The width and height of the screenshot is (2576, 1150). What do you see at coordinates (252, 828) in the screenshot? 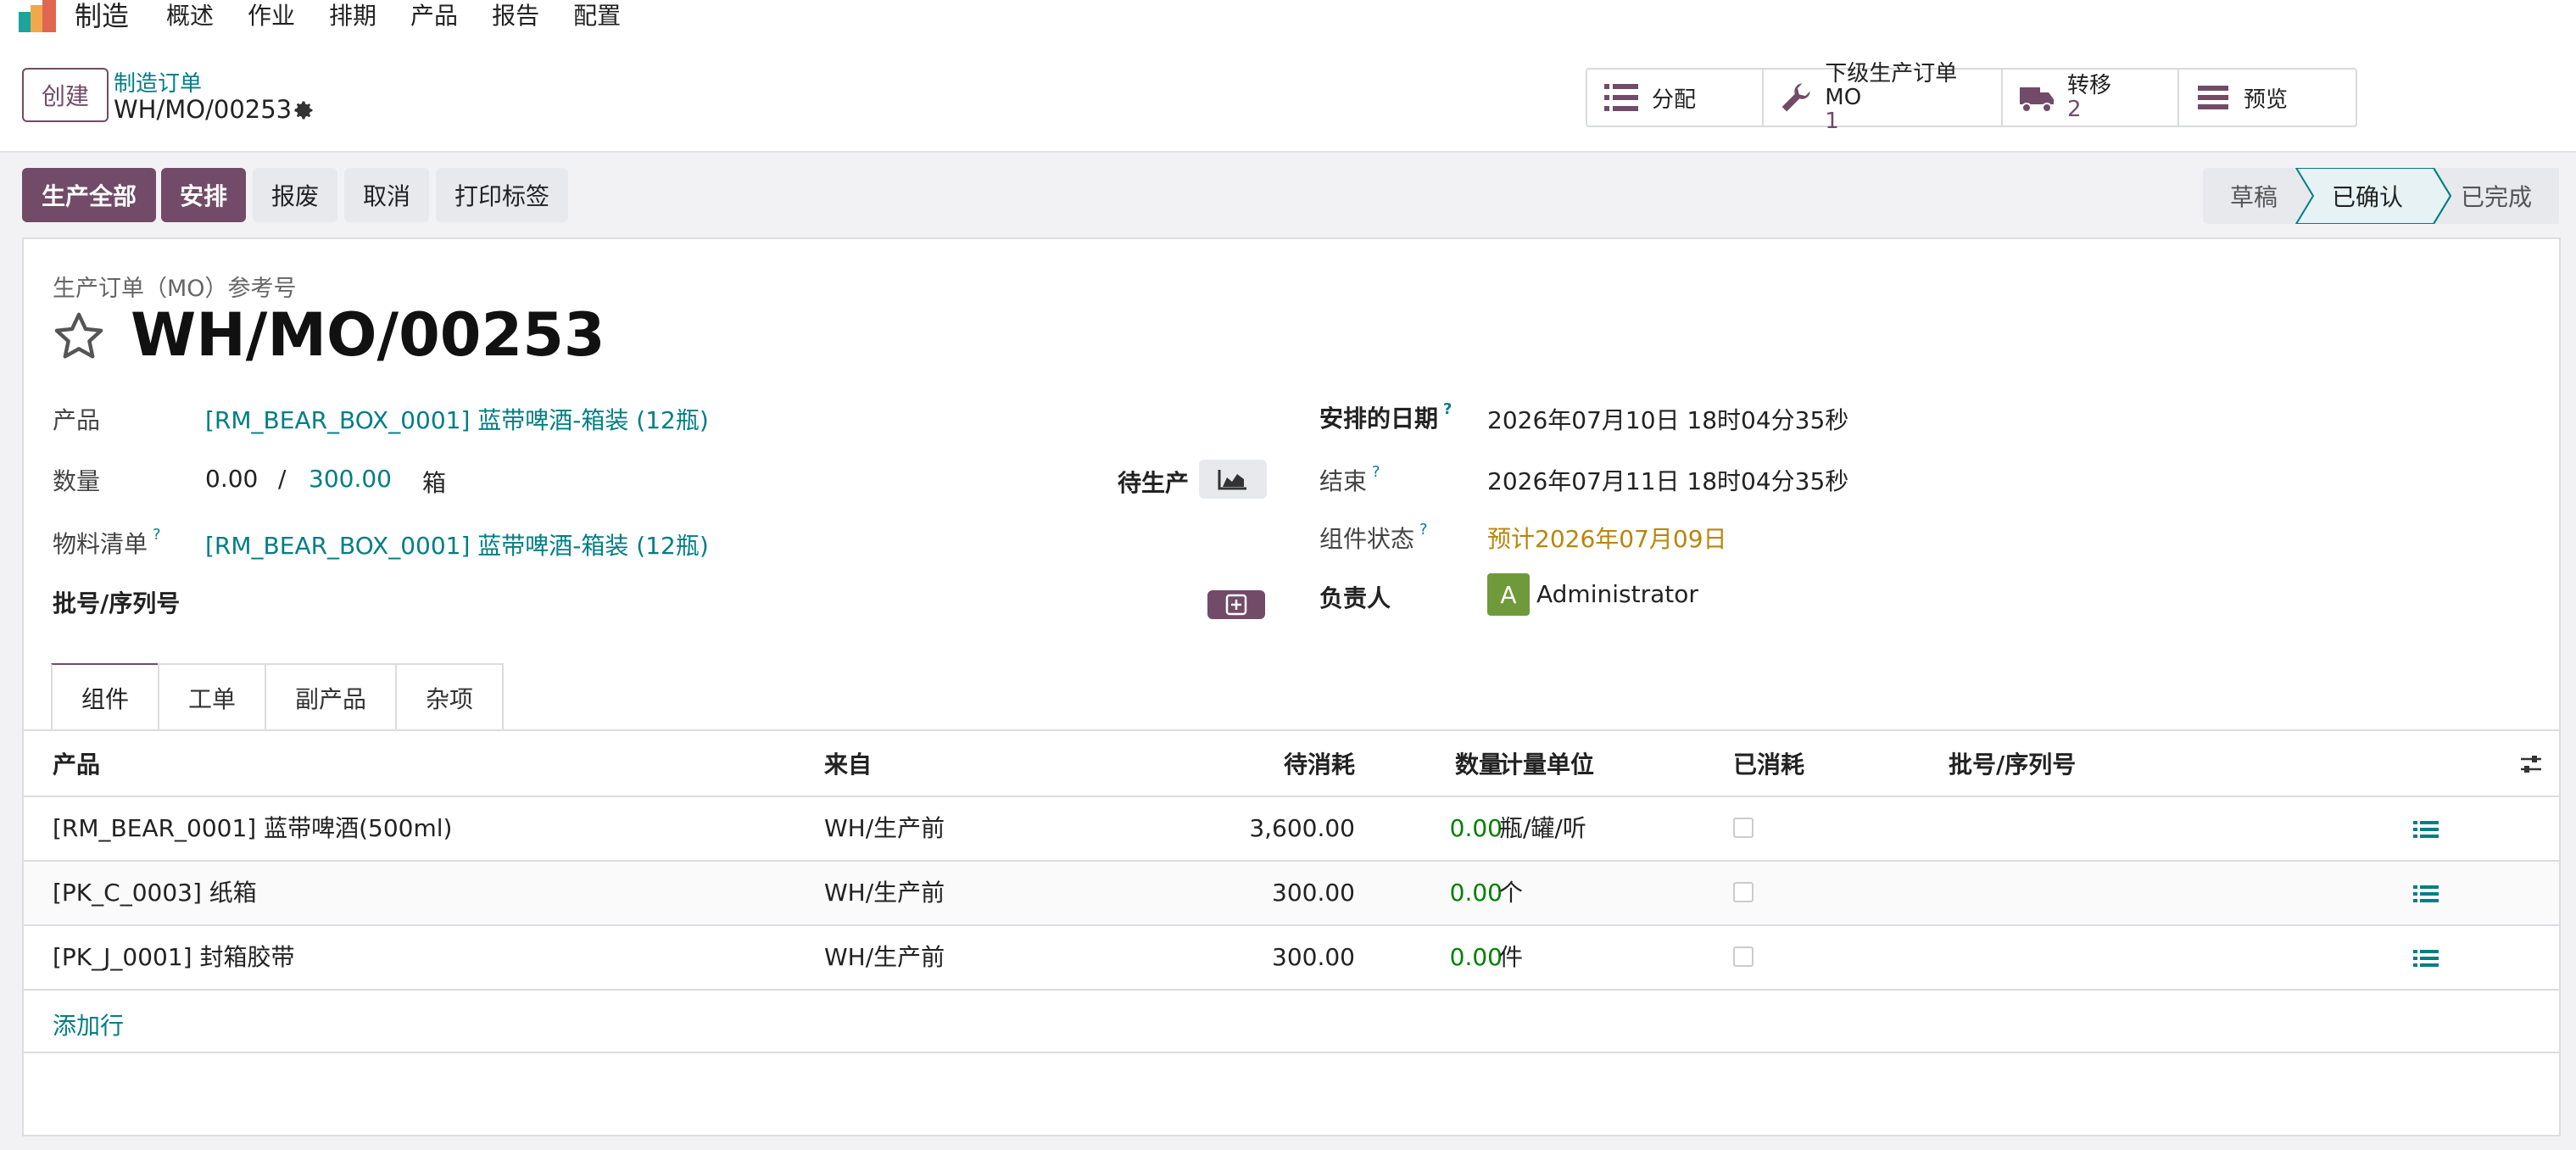
I see `row-product: [RM_BEAR_0001] 蓝带啤酒(500ml)` at bounding box center [252, 828].